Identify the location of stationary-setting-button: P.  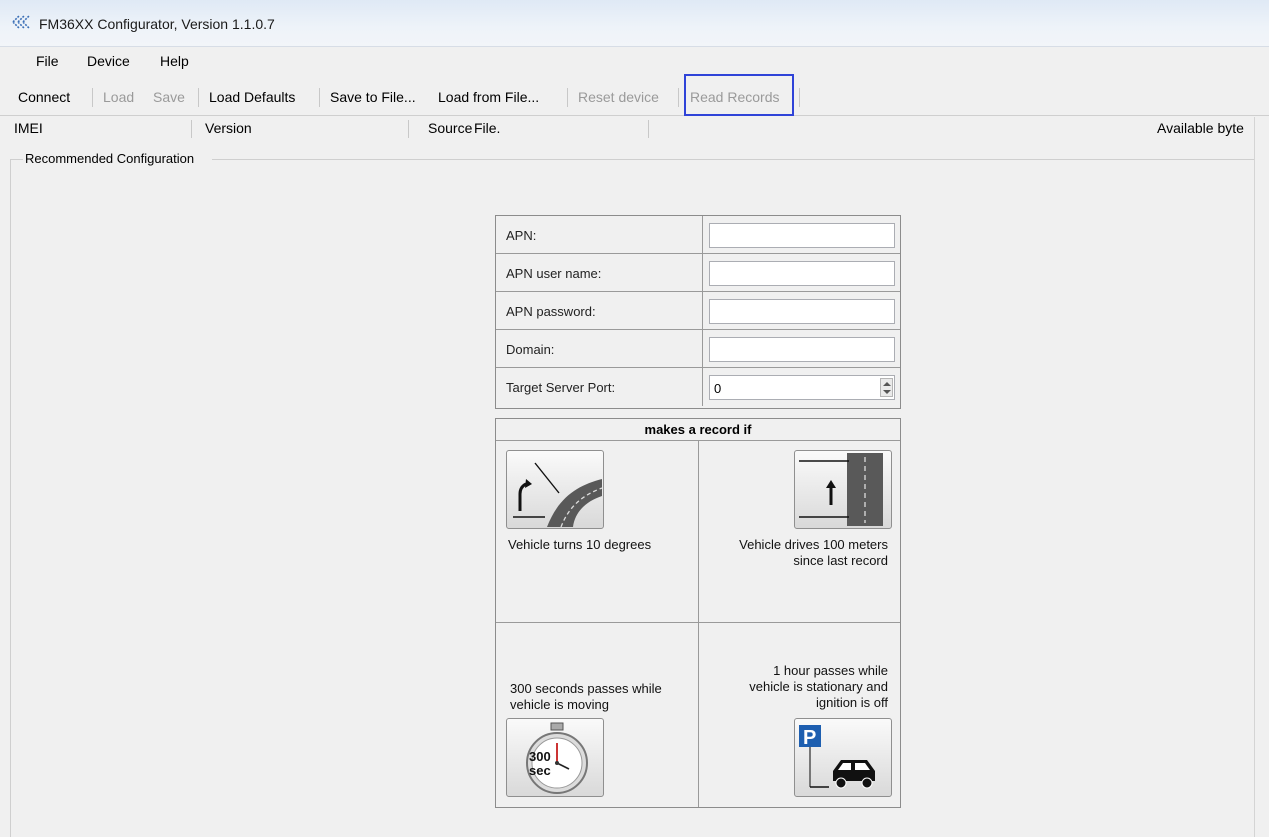
(843, 757).